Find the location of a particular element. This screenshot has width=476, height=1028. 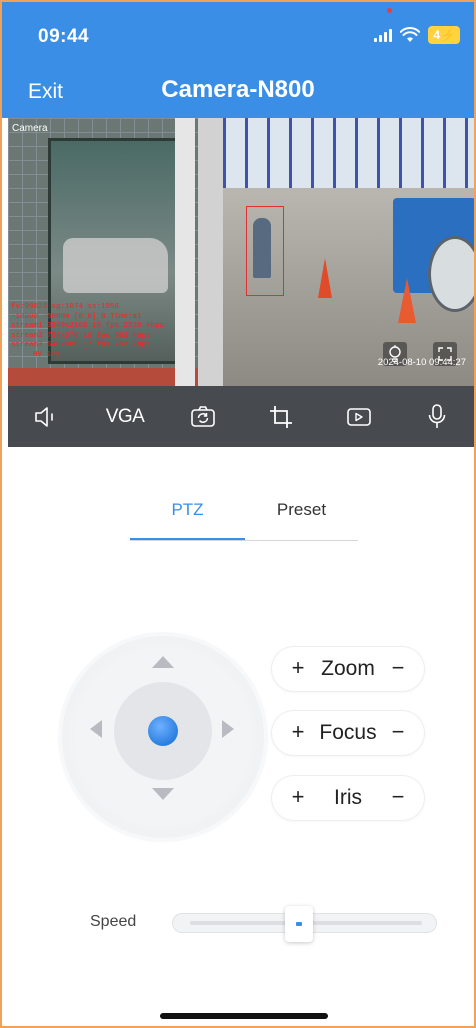

wifi-icon is located at coordinates (410, 34).